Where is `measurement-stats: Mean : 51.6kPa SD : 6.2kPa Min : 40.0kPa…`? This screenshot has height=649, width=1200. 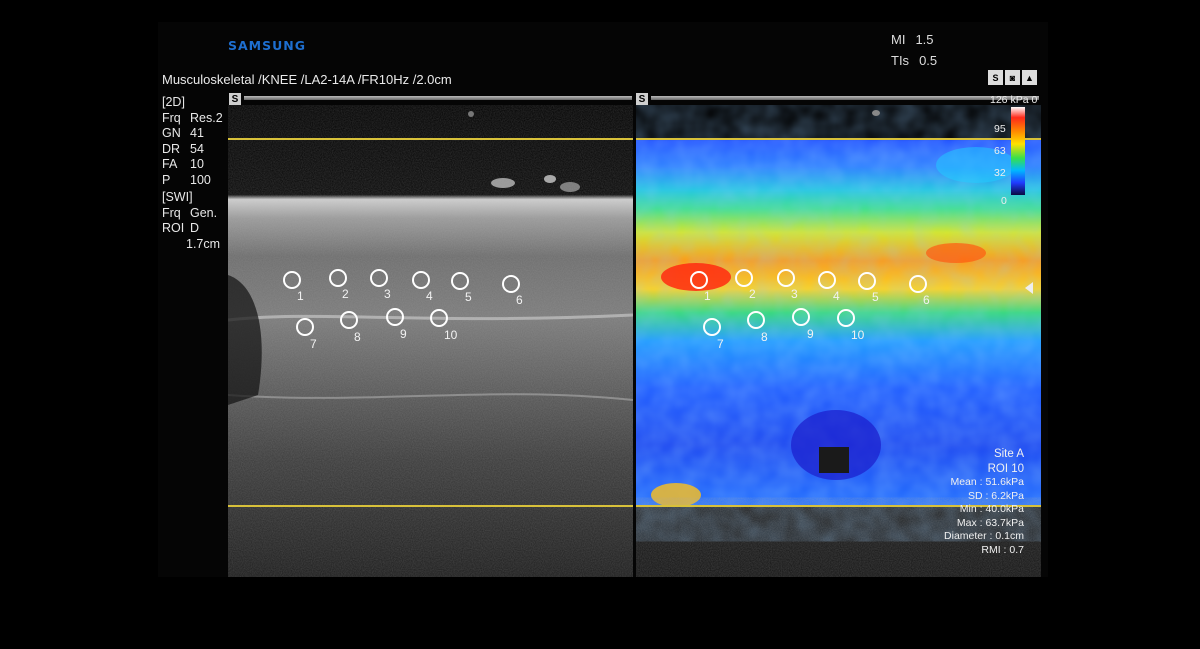
measurement-stats: Mean : 51.6kPa SD : 6.2kPa Min : 40.0kPa… is located at coordinates (952, 516).